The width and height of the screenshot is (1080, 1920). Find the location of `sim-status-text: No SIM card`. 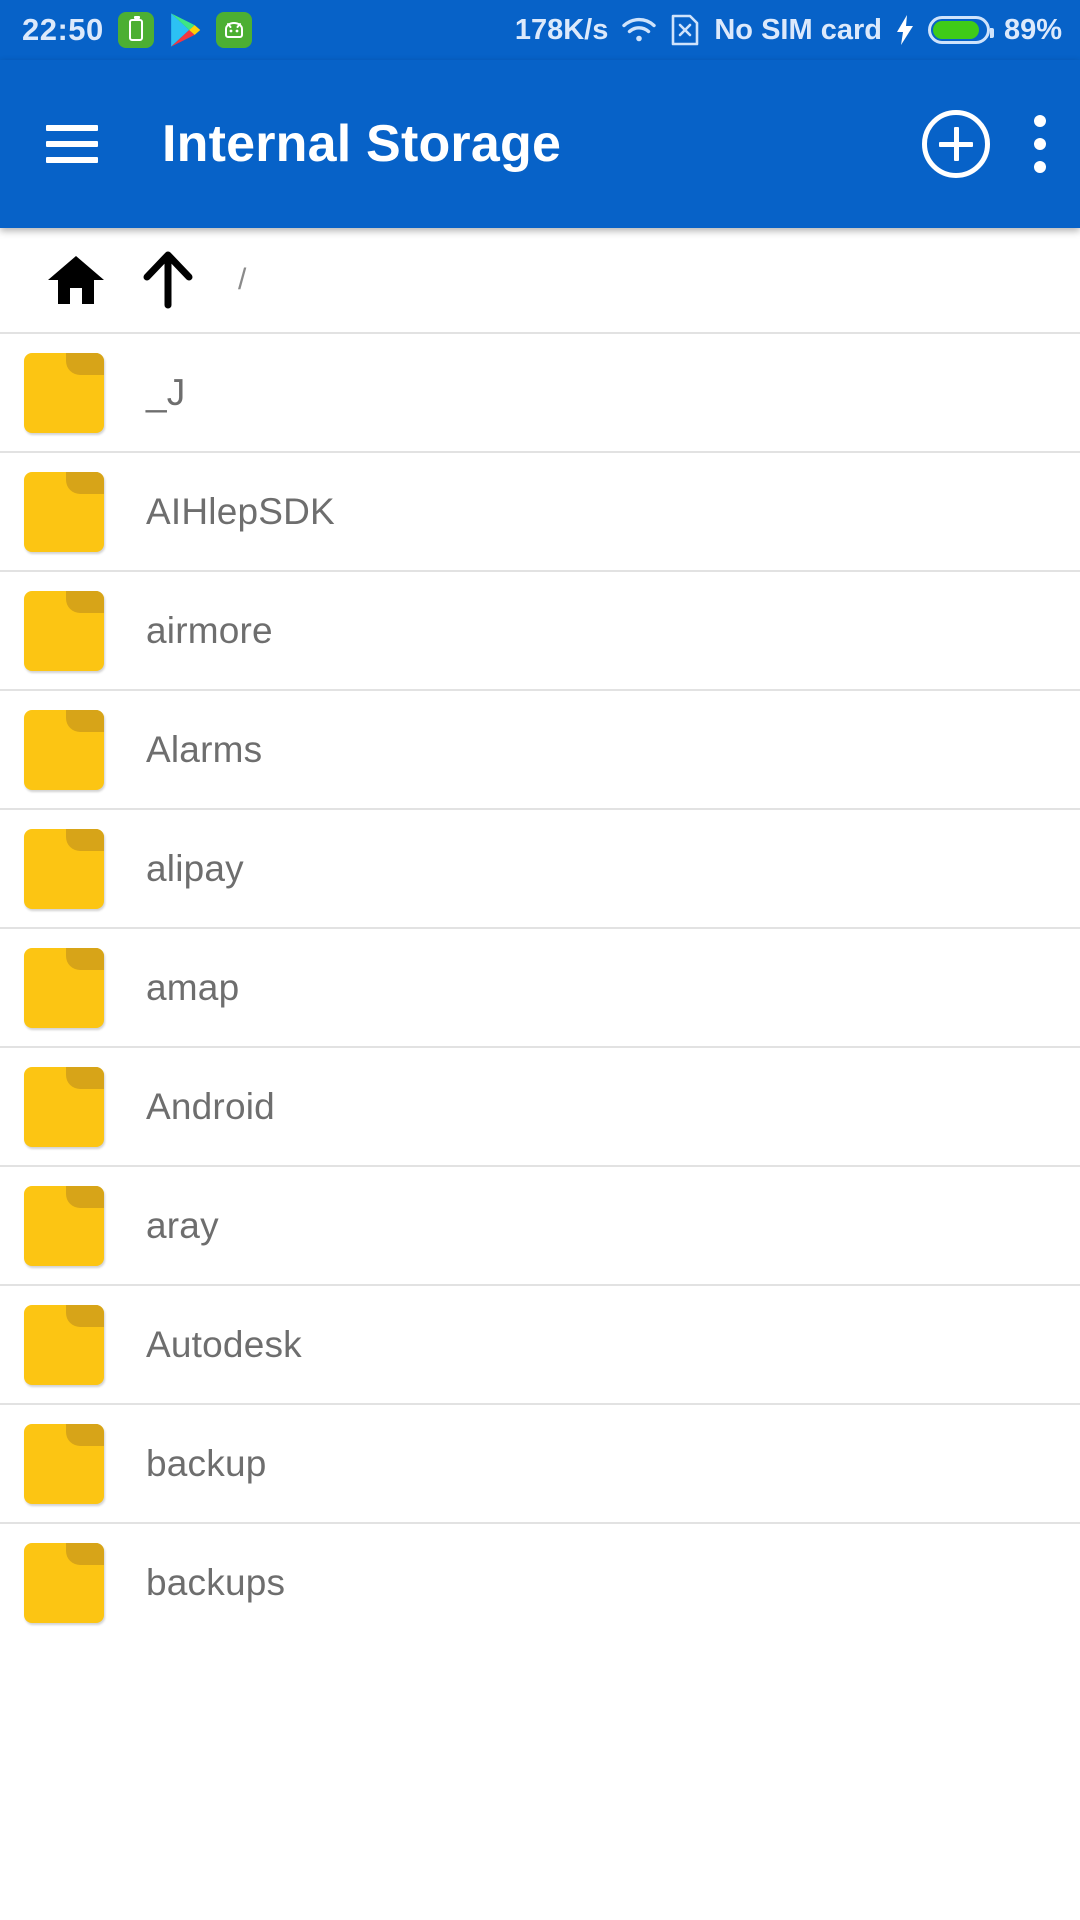

sim-status-text: No SIM card is located at coordinates (798, 29).